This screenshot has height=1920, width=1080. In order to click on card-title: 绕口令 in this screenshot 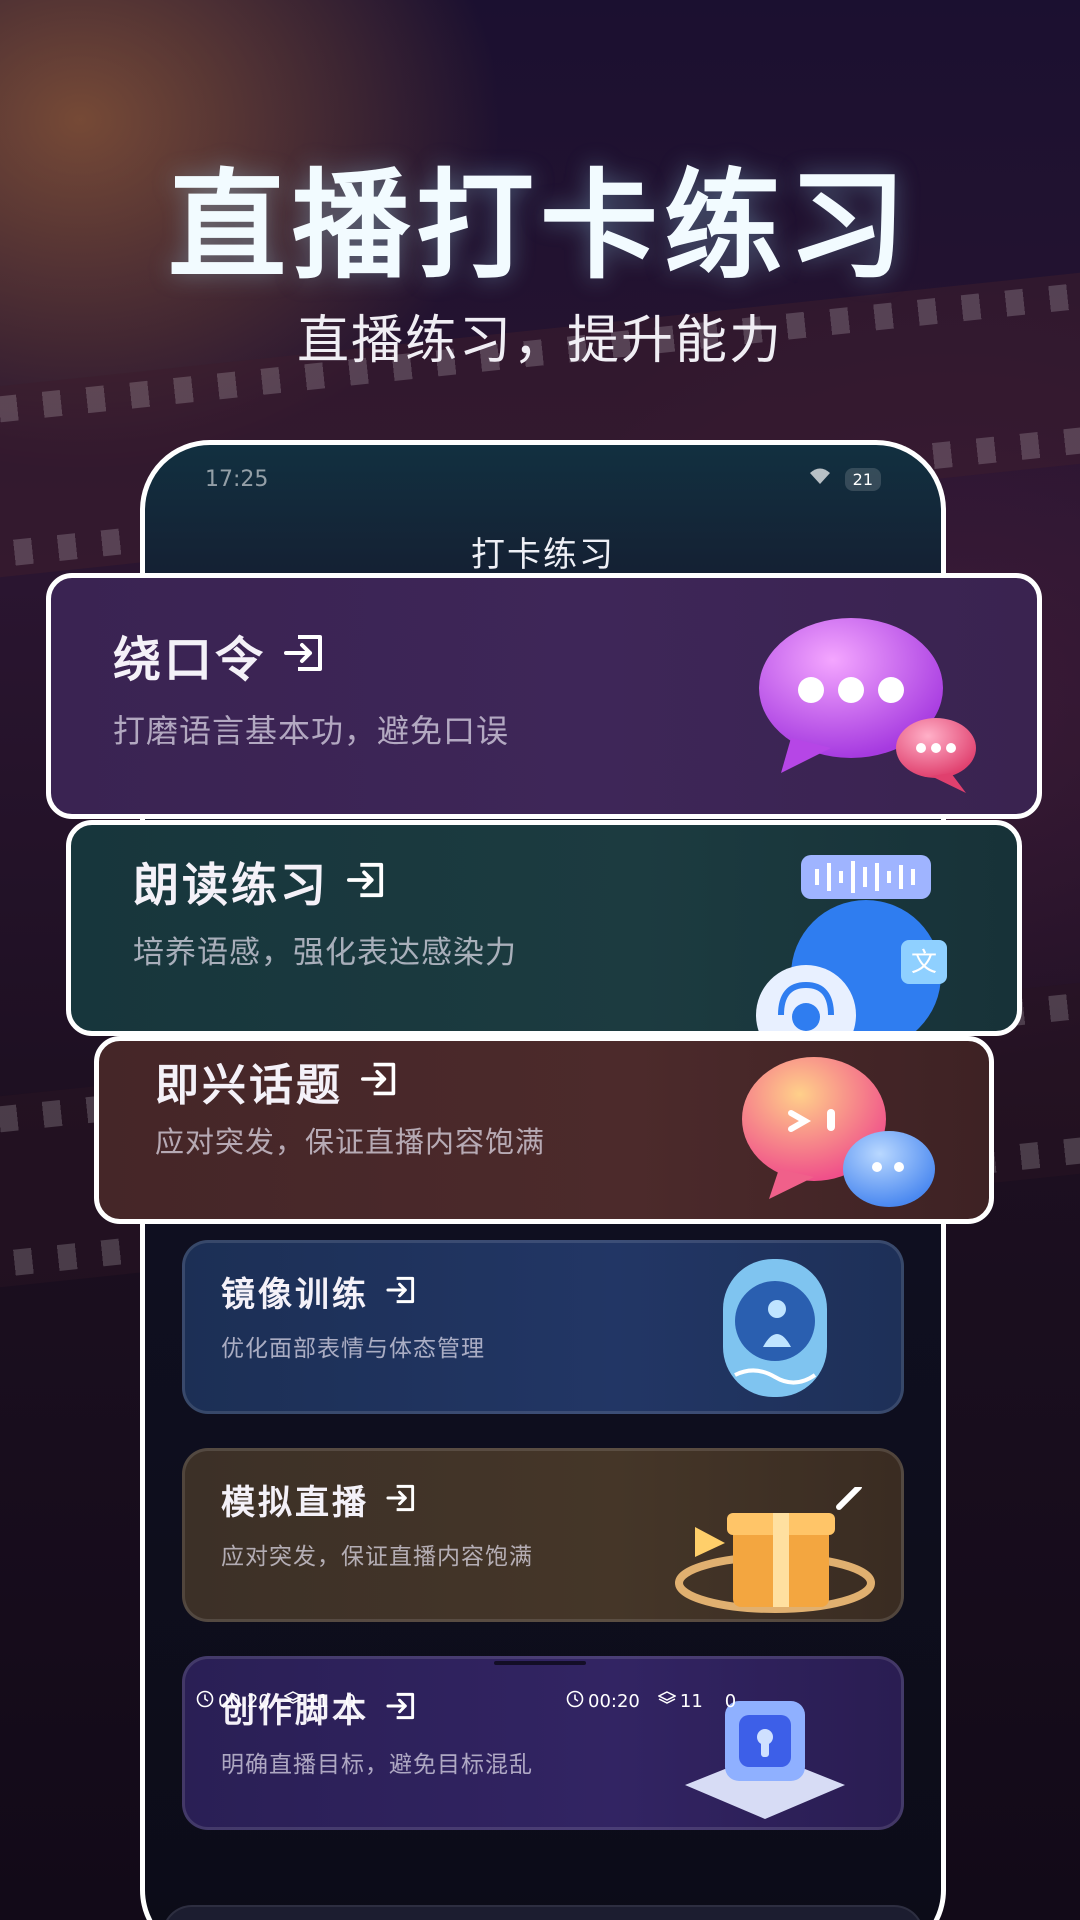, I will do `click(190, 660)`.